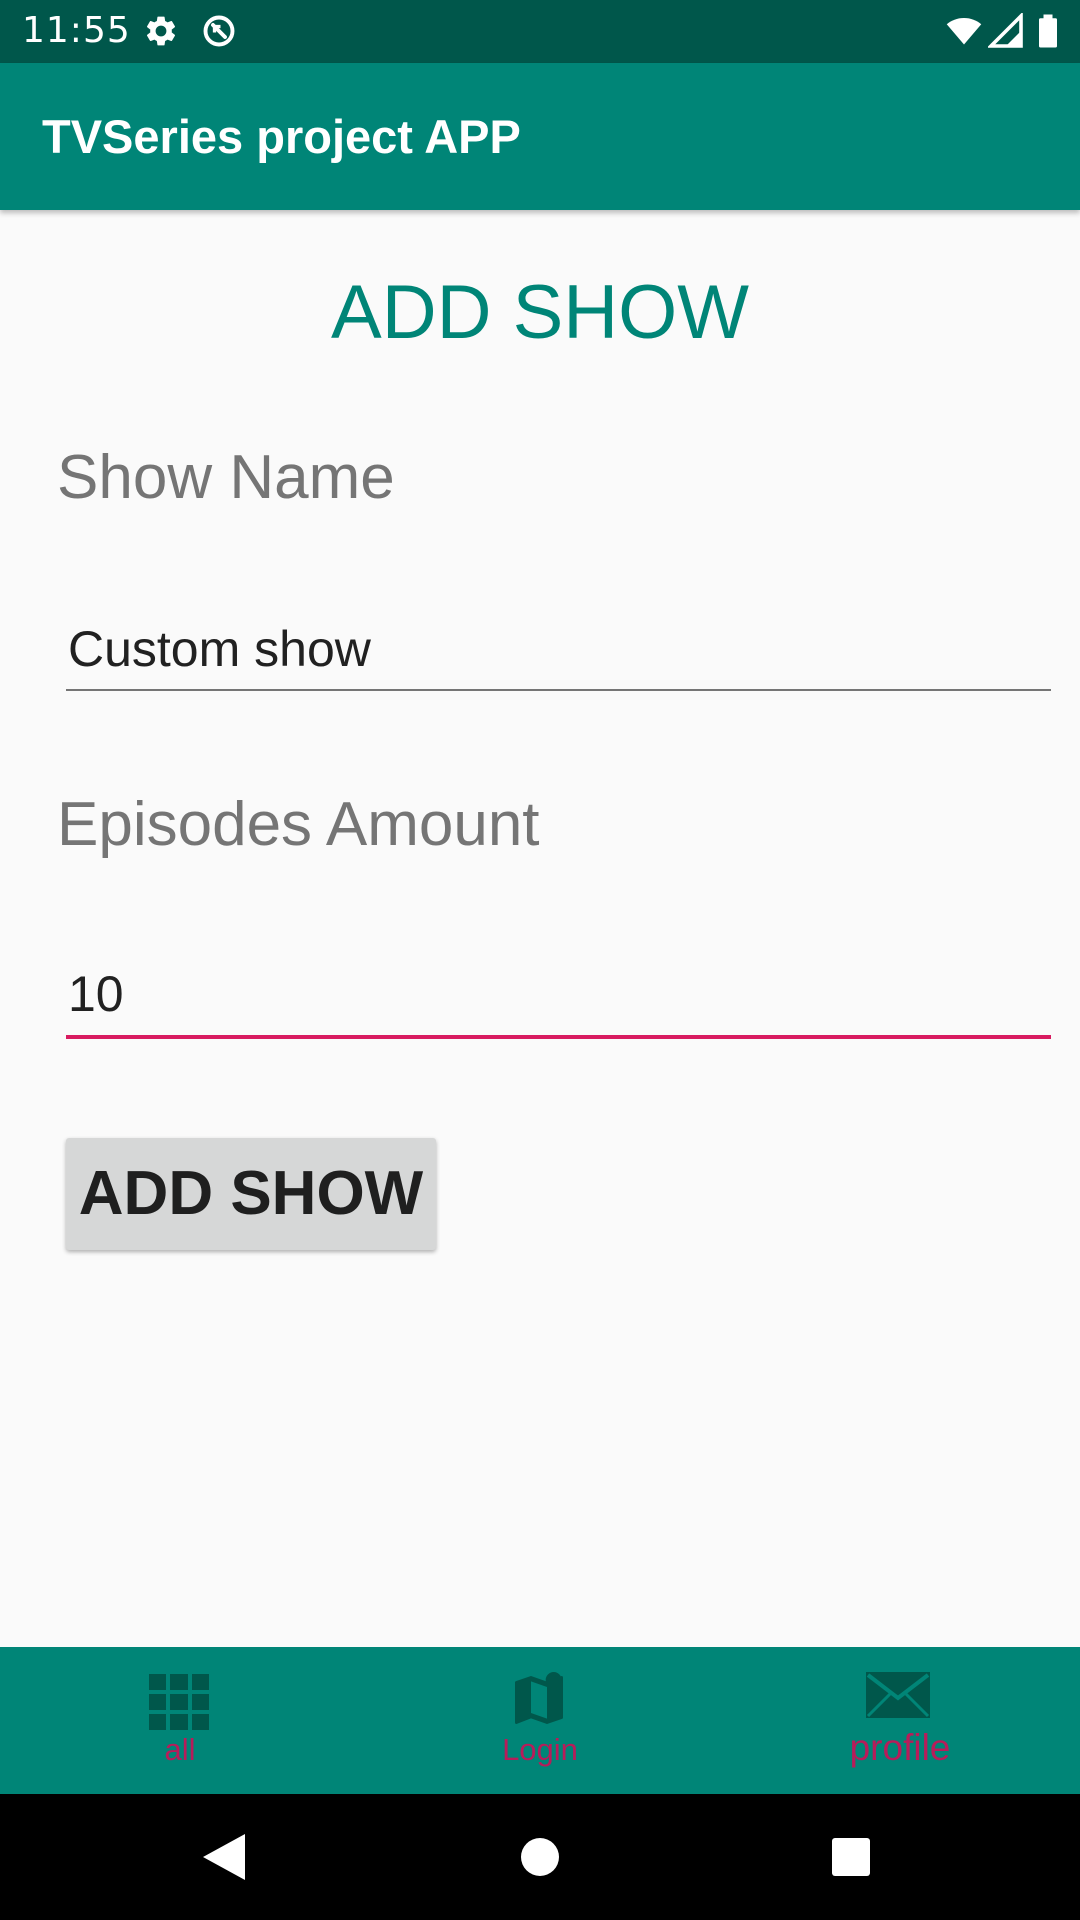 The width and height of the screenshot is (1080, 1920). I want to click on recents-icon, so click(851, 1857).